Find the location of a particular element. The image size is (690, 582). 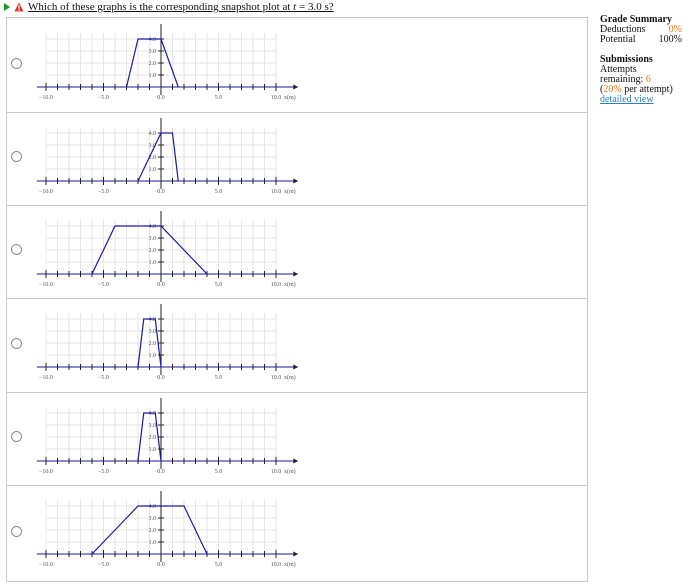

snapshot-graph-2: −10.0 −5.0 0.0 5.0 10.0 x(m) 1.0 2.0 3.0 4.0 is located at coordinates (173, 158).